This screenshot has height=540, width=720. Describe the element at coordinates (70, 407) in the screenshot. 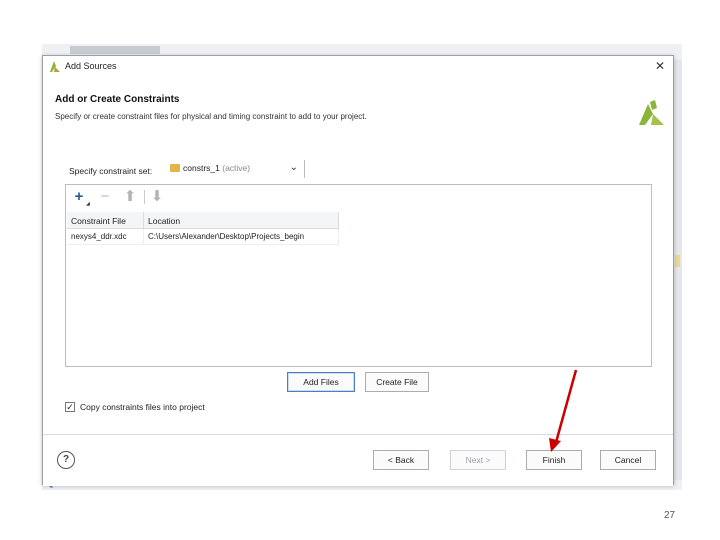

I see `copy-constraints-checkbox: ✓` at that location.